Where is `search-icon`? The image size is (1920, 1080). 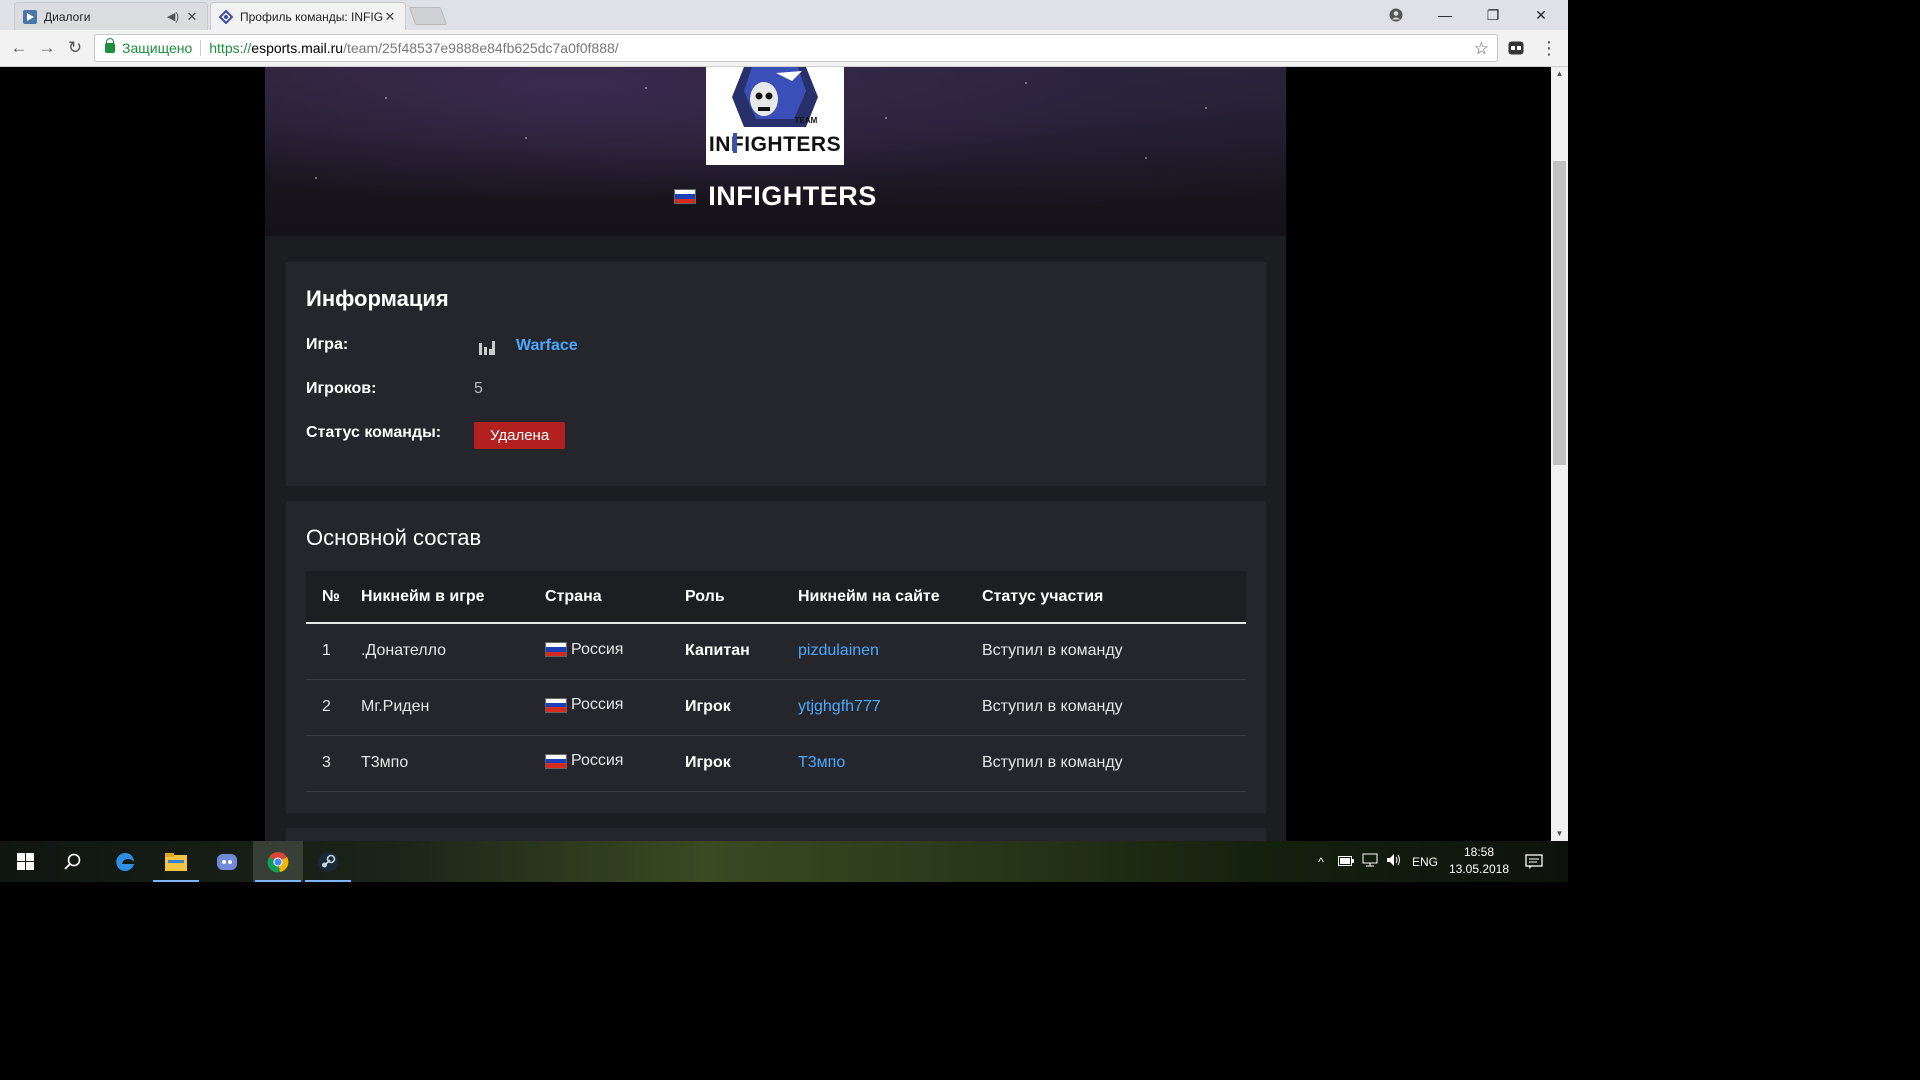
search-icon is located at coordinates (73, 861).